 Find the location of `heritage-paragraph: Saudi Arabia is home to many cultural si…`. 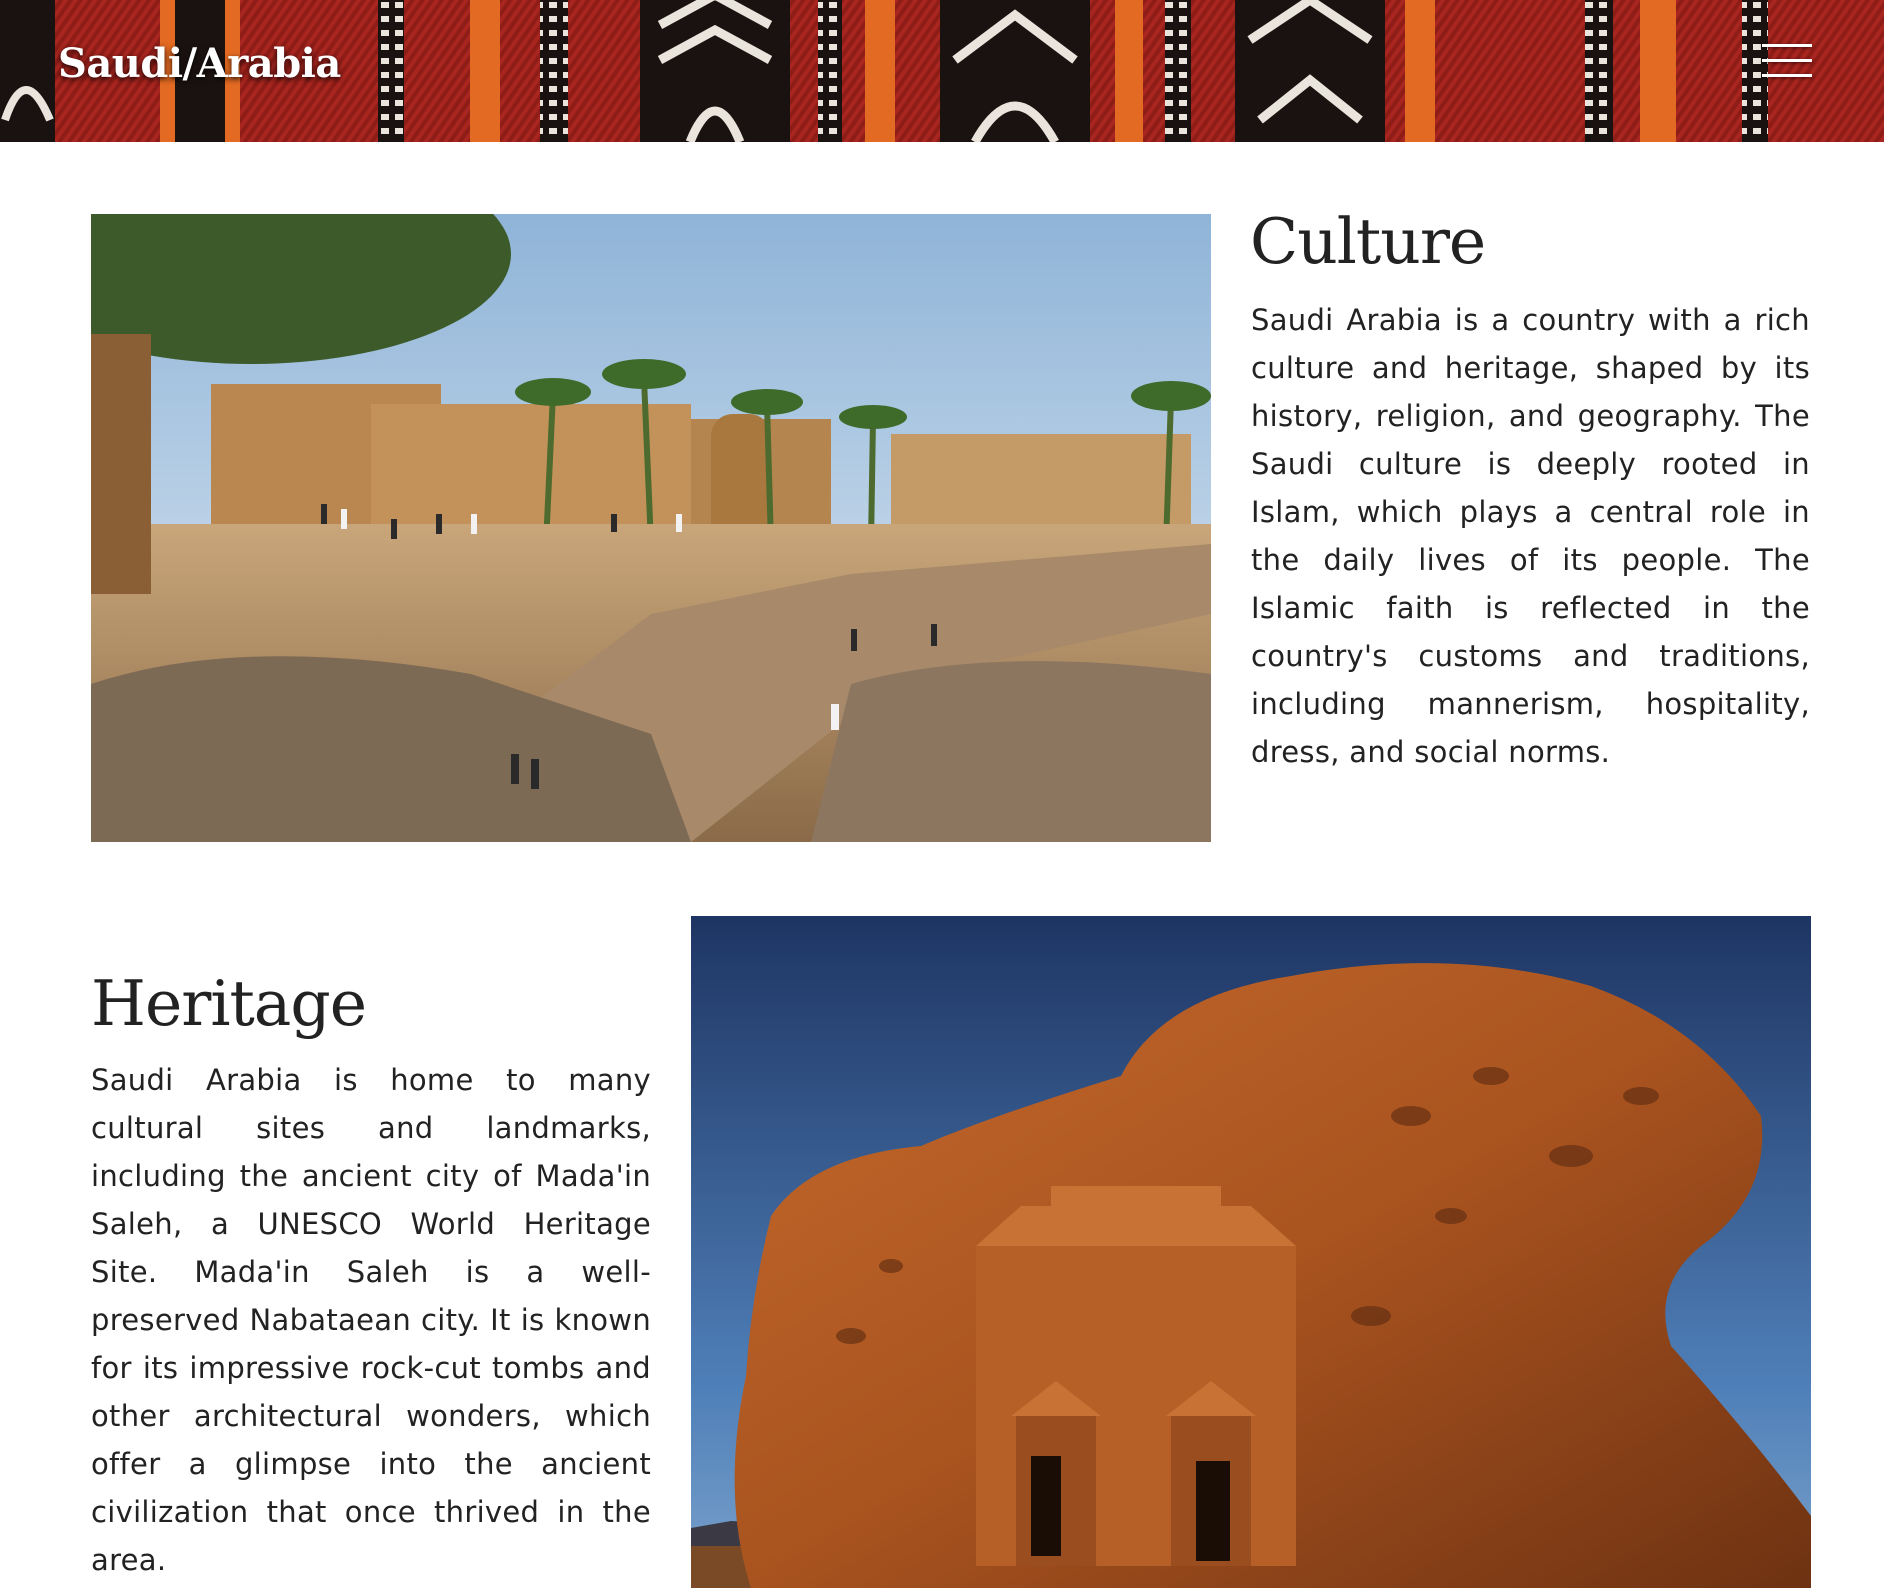

heritage-paragraph: Saudi Arabia is home to many cultural si… is located at coordinates (371, 1320).